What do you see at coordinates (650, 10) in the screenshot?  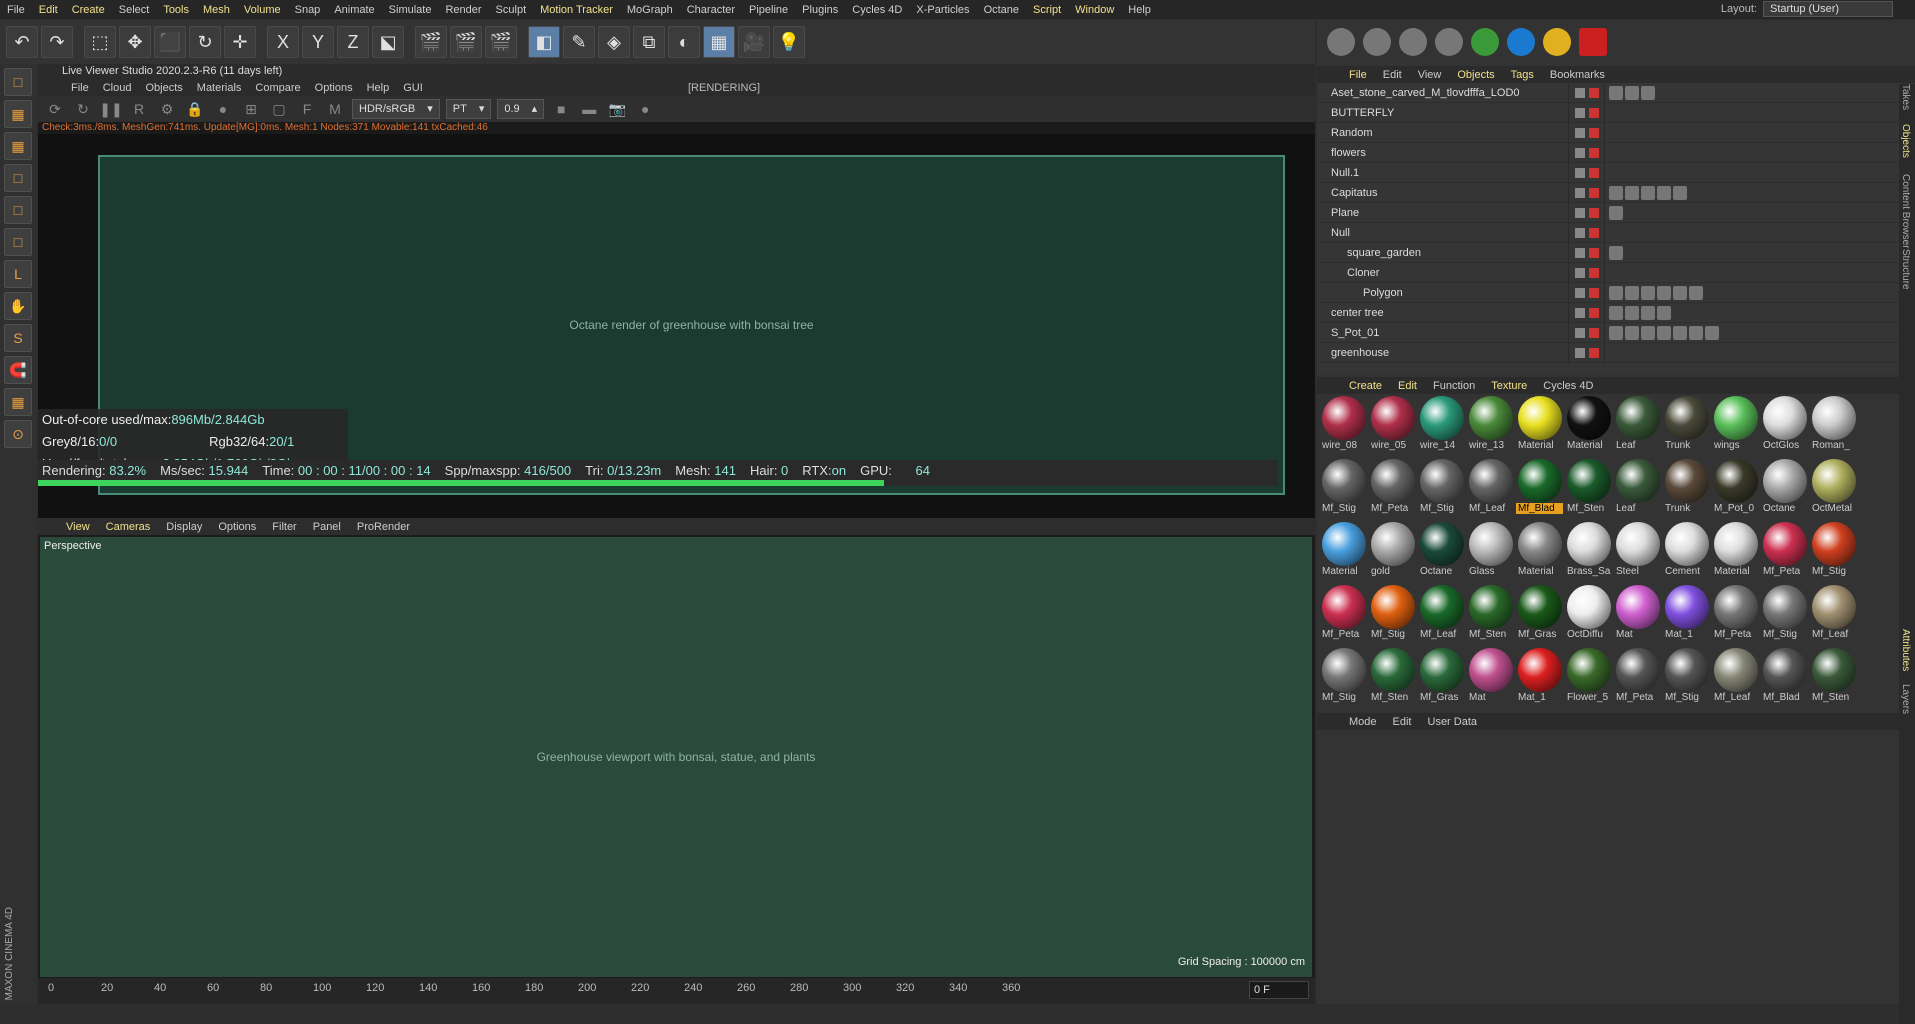 I see `menu-mograph: MoGraph` at bounding box center [650, 10].